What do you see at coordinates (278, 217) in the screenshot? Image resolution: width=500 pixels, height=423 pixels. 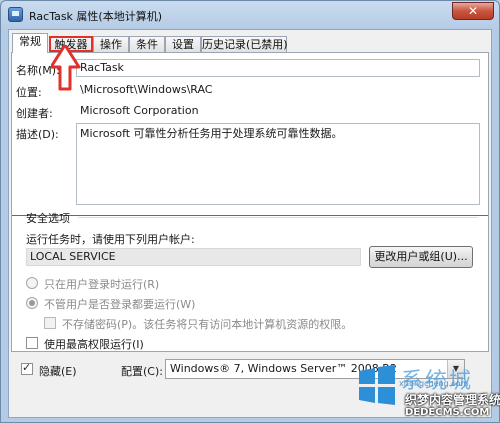 I see `group-divider` at bounding box center [278, 217].